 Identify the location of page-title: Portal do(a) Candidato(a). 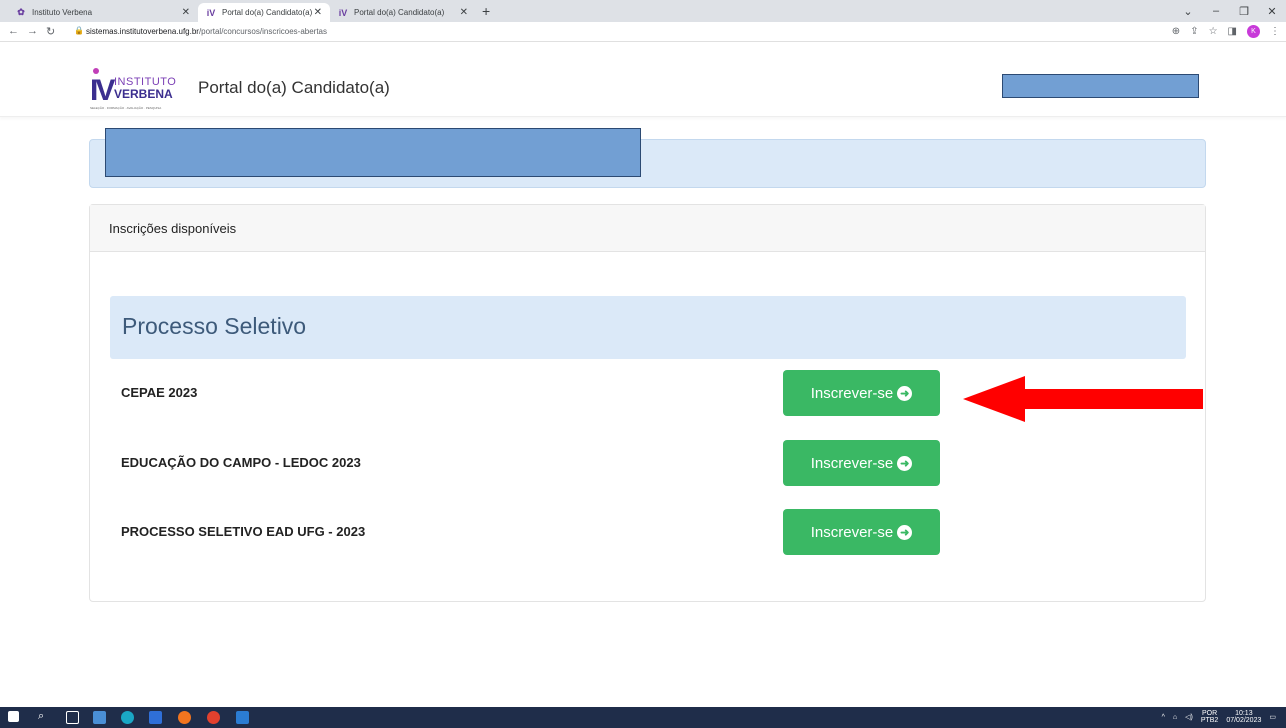
(294, 87).